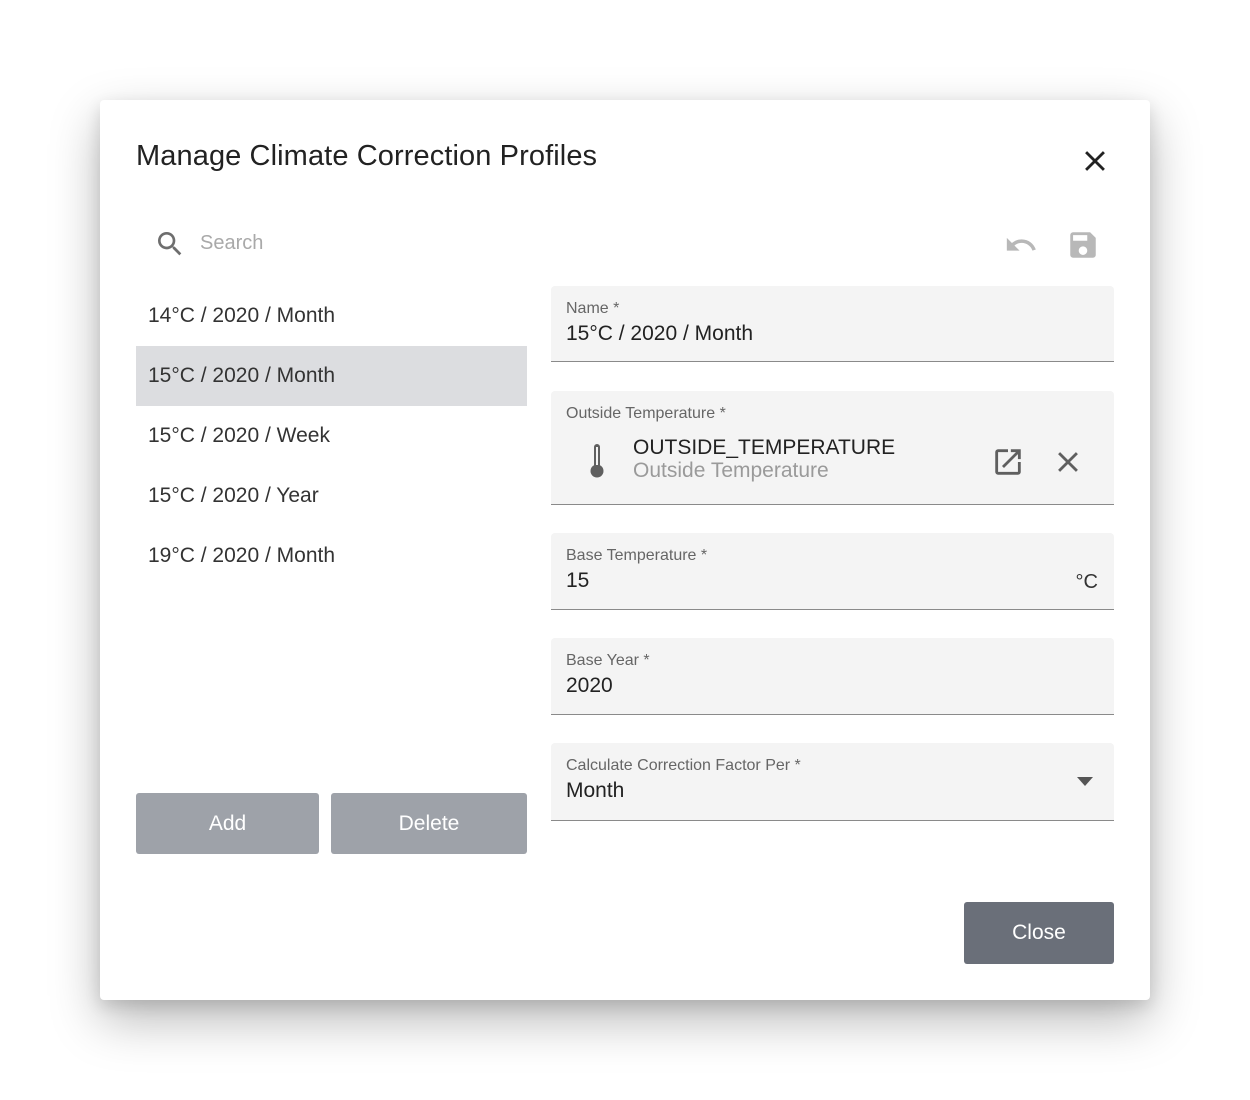 The width and height of the screenshot is (1250, 1100). Describe the element at coordinates (170, 244) in the screenshot. I see `search-icon` at that location.